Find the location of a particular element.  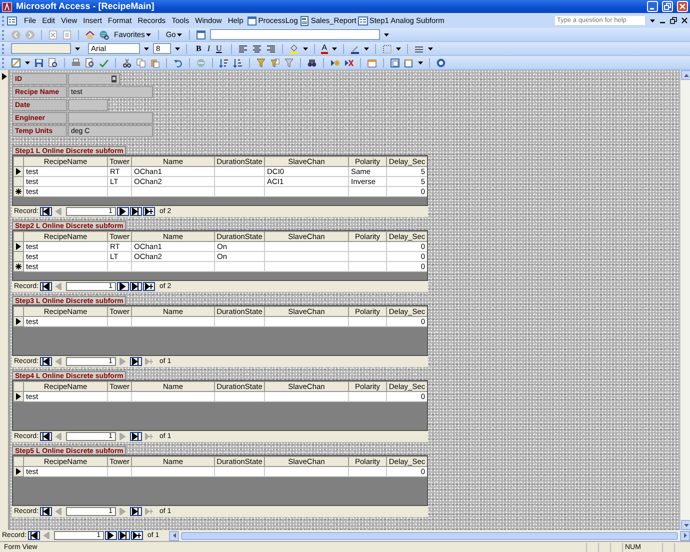

autonumber-icon is located at coordinates (114, 79).